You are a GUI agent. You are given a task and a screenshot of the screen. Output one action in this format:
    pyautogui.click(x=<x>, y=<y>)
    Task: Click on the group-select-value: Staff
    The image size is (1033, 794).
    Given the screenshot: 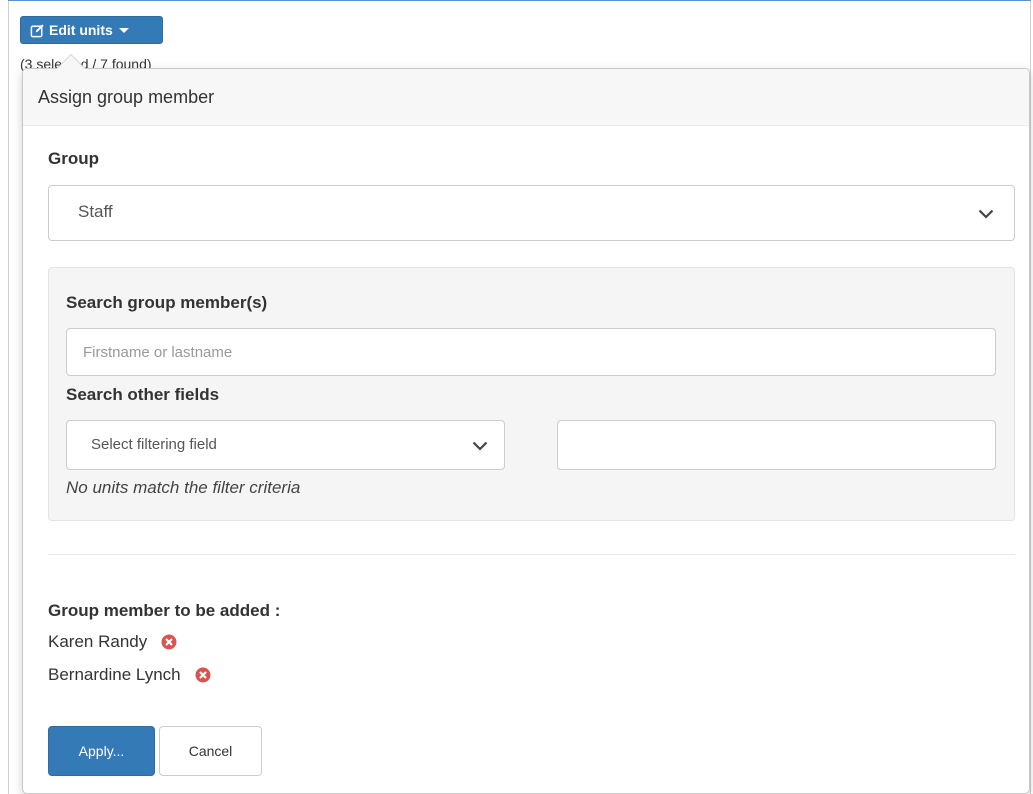 What is the action you would take?
    pyautogui.click(x=95, y=211)
    